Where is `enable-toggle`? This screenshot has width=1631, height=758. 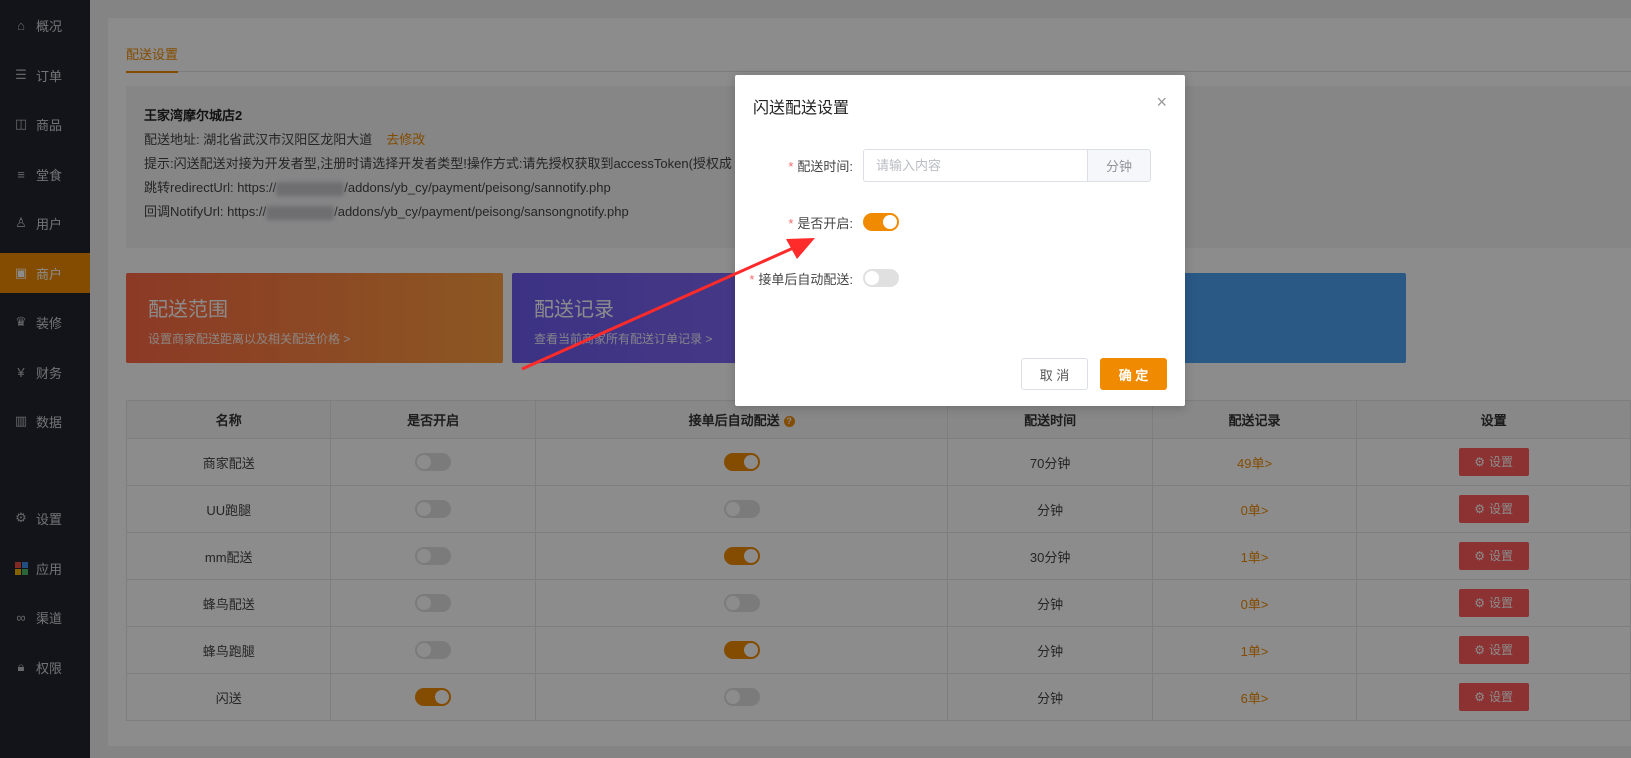 enable-toggle is located at coordinates (881, 222).